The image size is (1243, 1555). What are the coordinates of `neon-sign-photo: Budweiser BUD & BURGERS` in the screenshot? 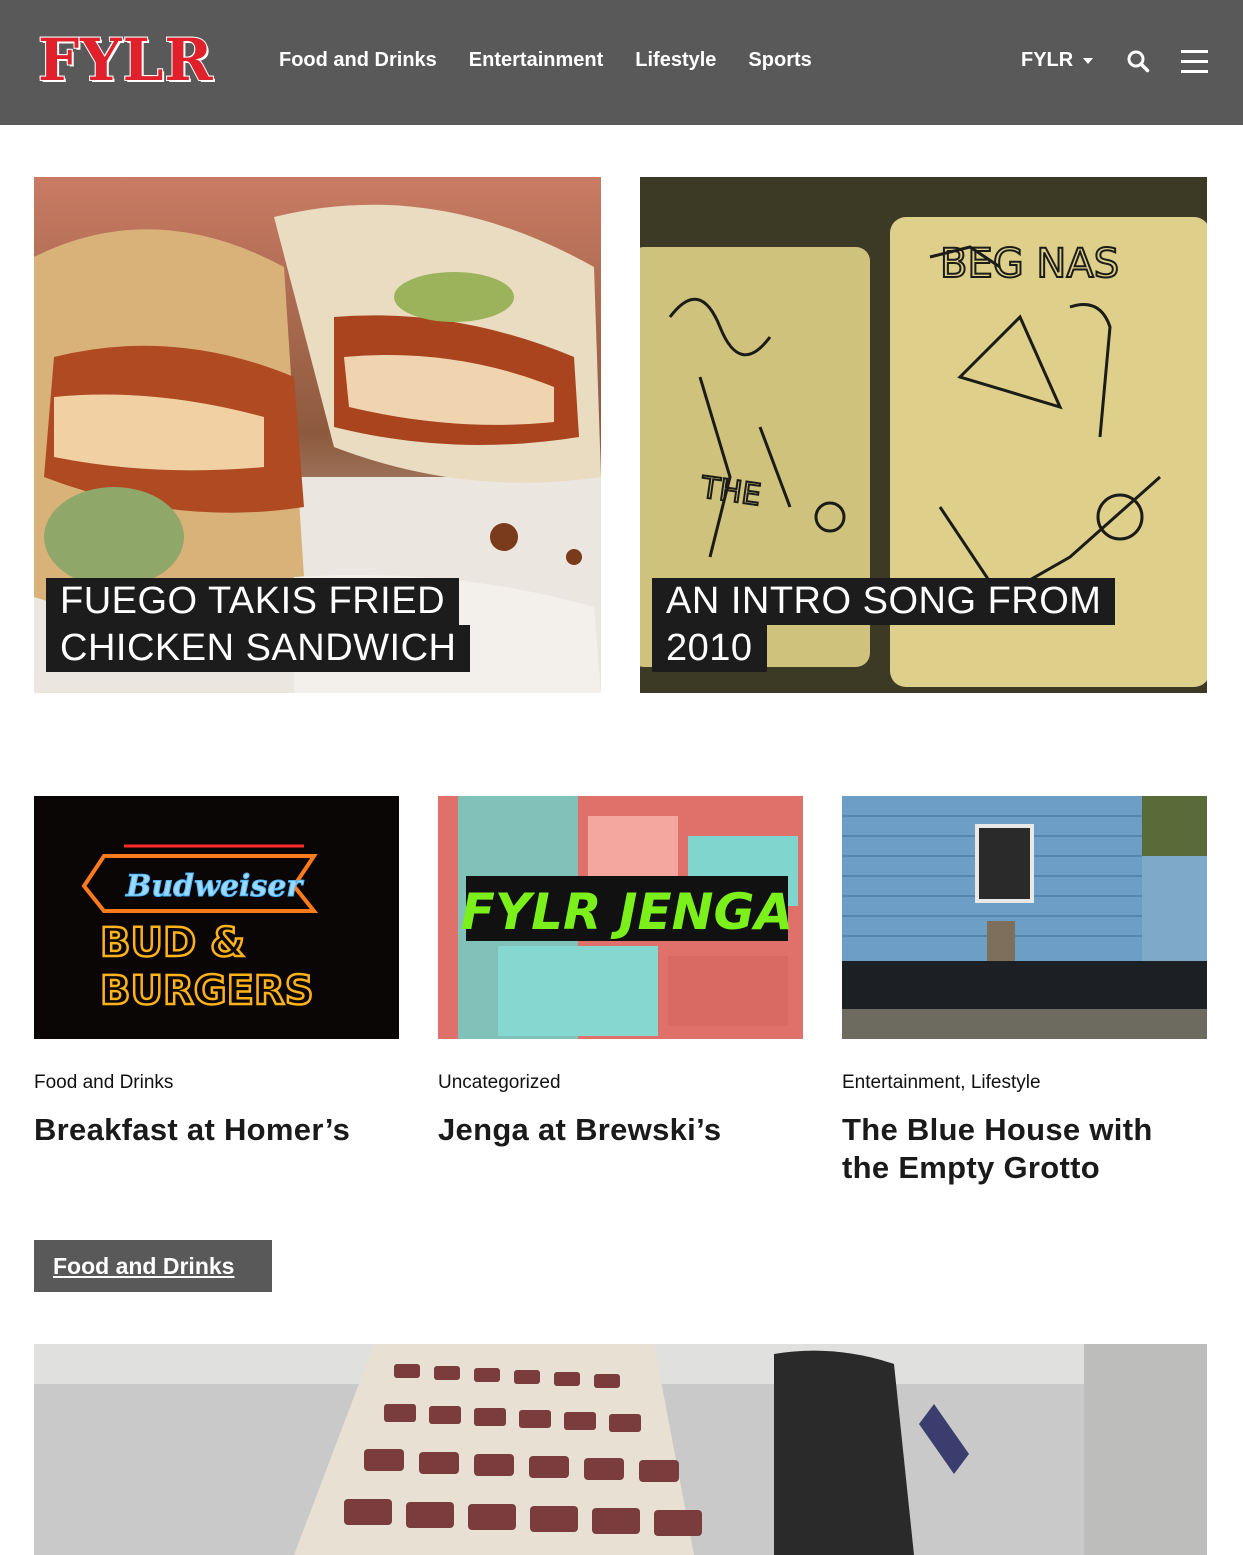 It's located at (216, 917).